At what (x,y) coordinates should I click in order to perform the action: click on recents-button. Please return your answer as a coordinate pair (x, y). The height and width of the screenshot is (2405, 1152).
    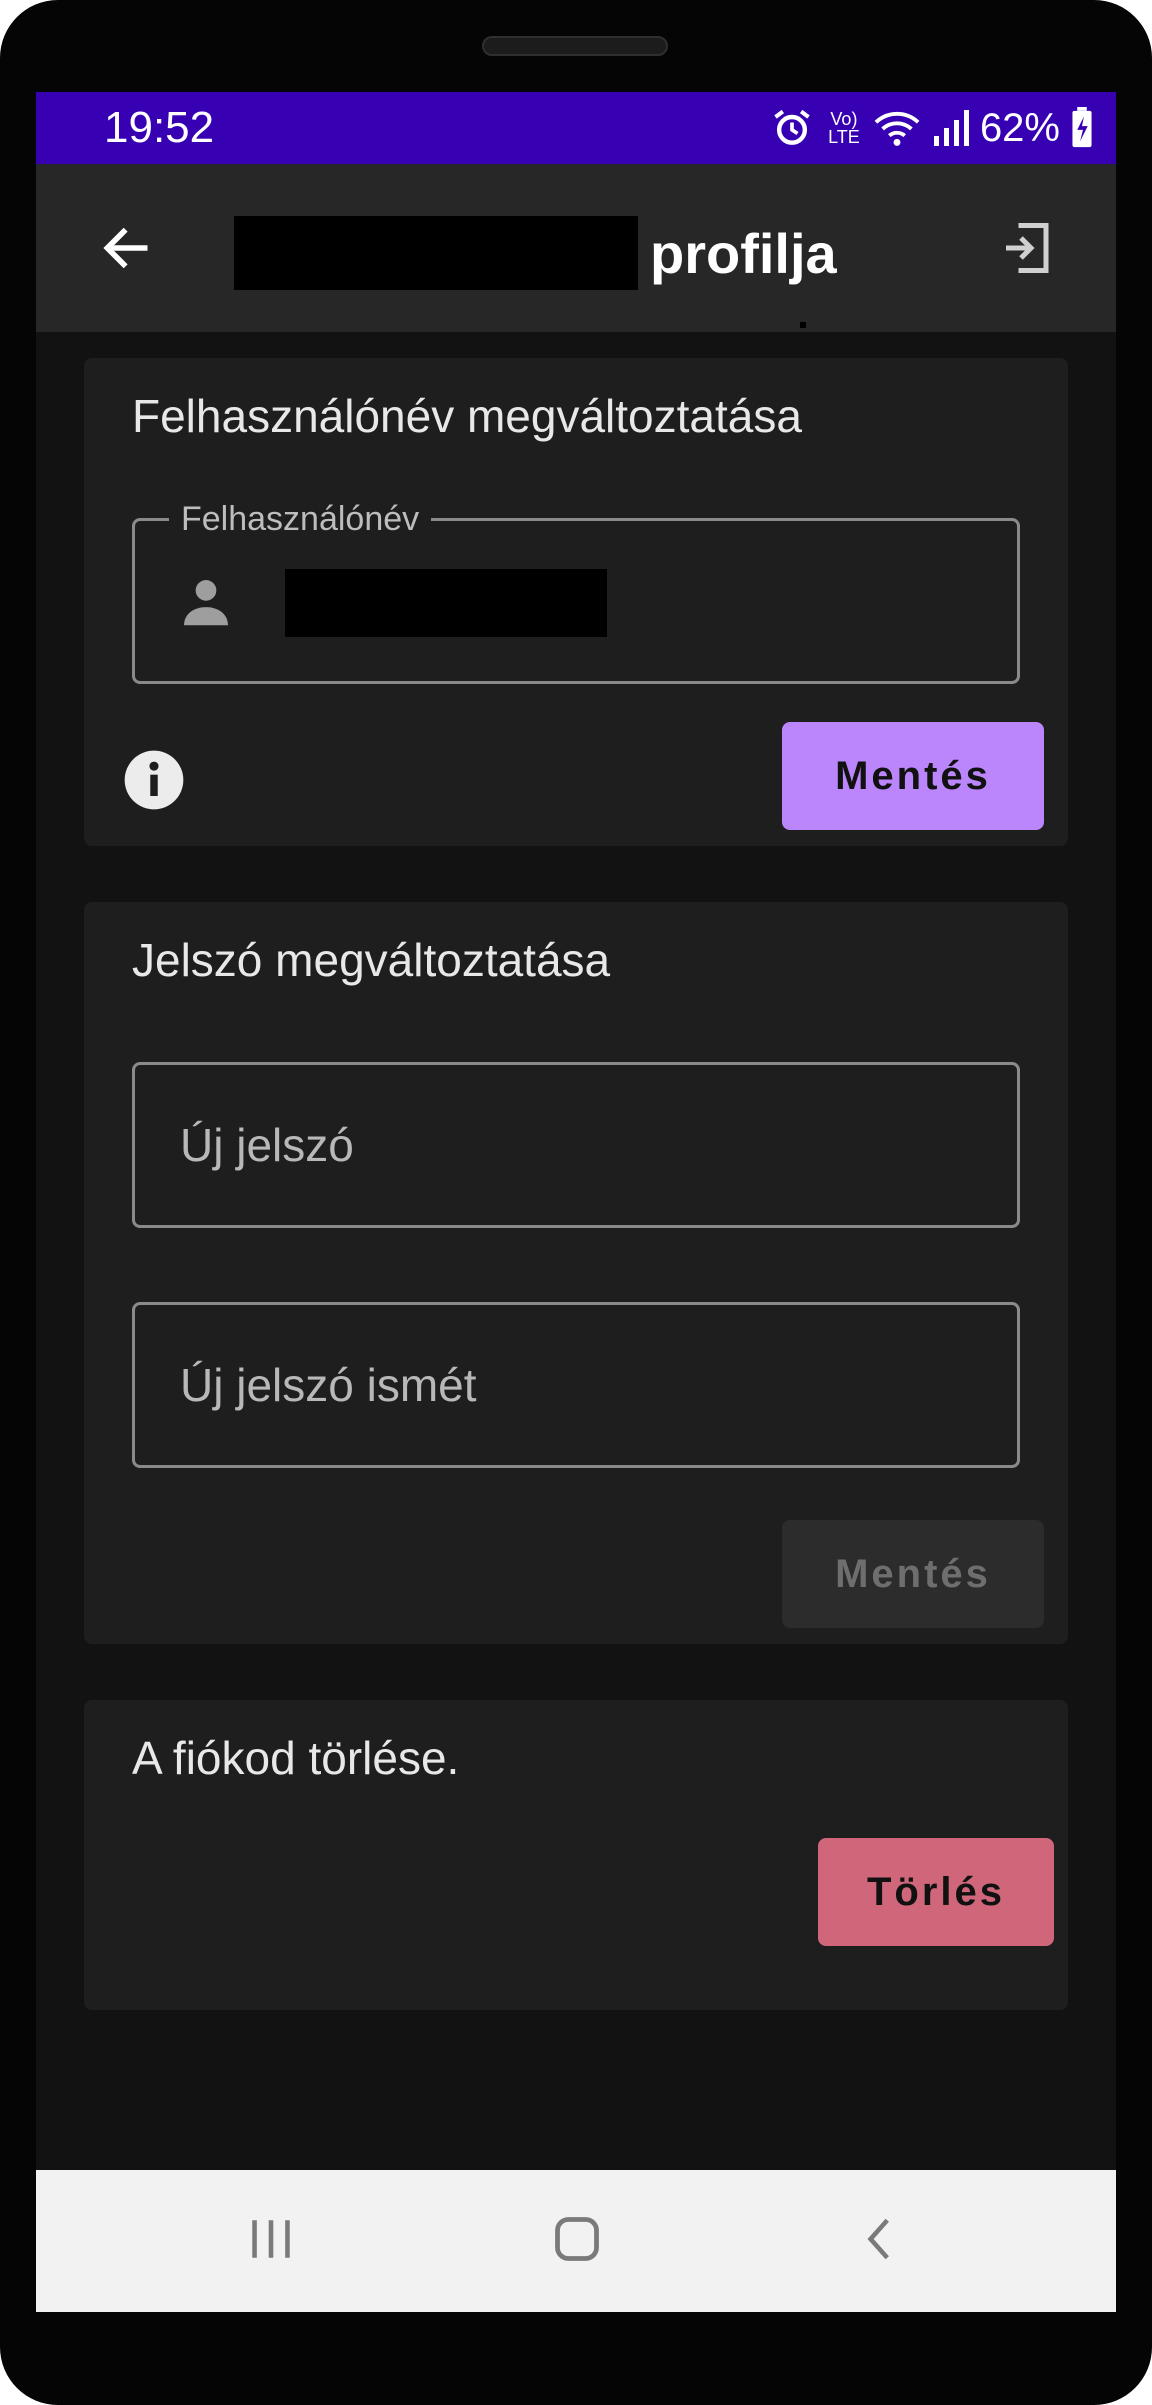
    Looking at the image, I should click on (271, 2241).